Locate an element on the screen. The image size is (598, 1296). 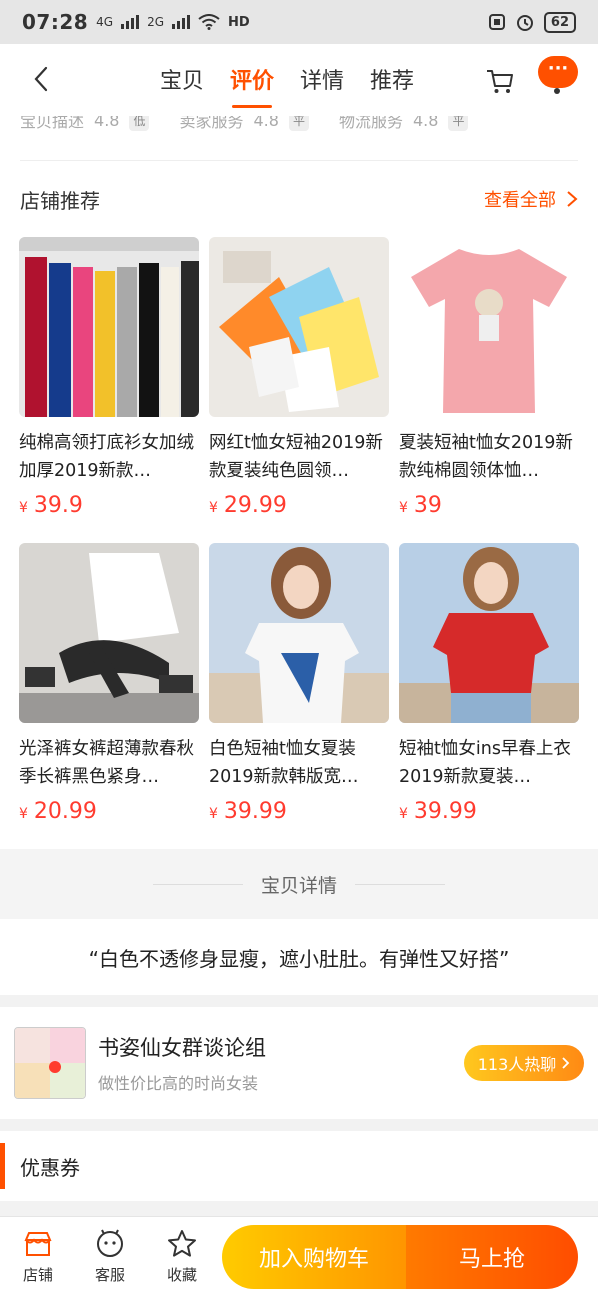
rating-description: 宝贝描述 4.8 低 is located at coordinates (85, 124).